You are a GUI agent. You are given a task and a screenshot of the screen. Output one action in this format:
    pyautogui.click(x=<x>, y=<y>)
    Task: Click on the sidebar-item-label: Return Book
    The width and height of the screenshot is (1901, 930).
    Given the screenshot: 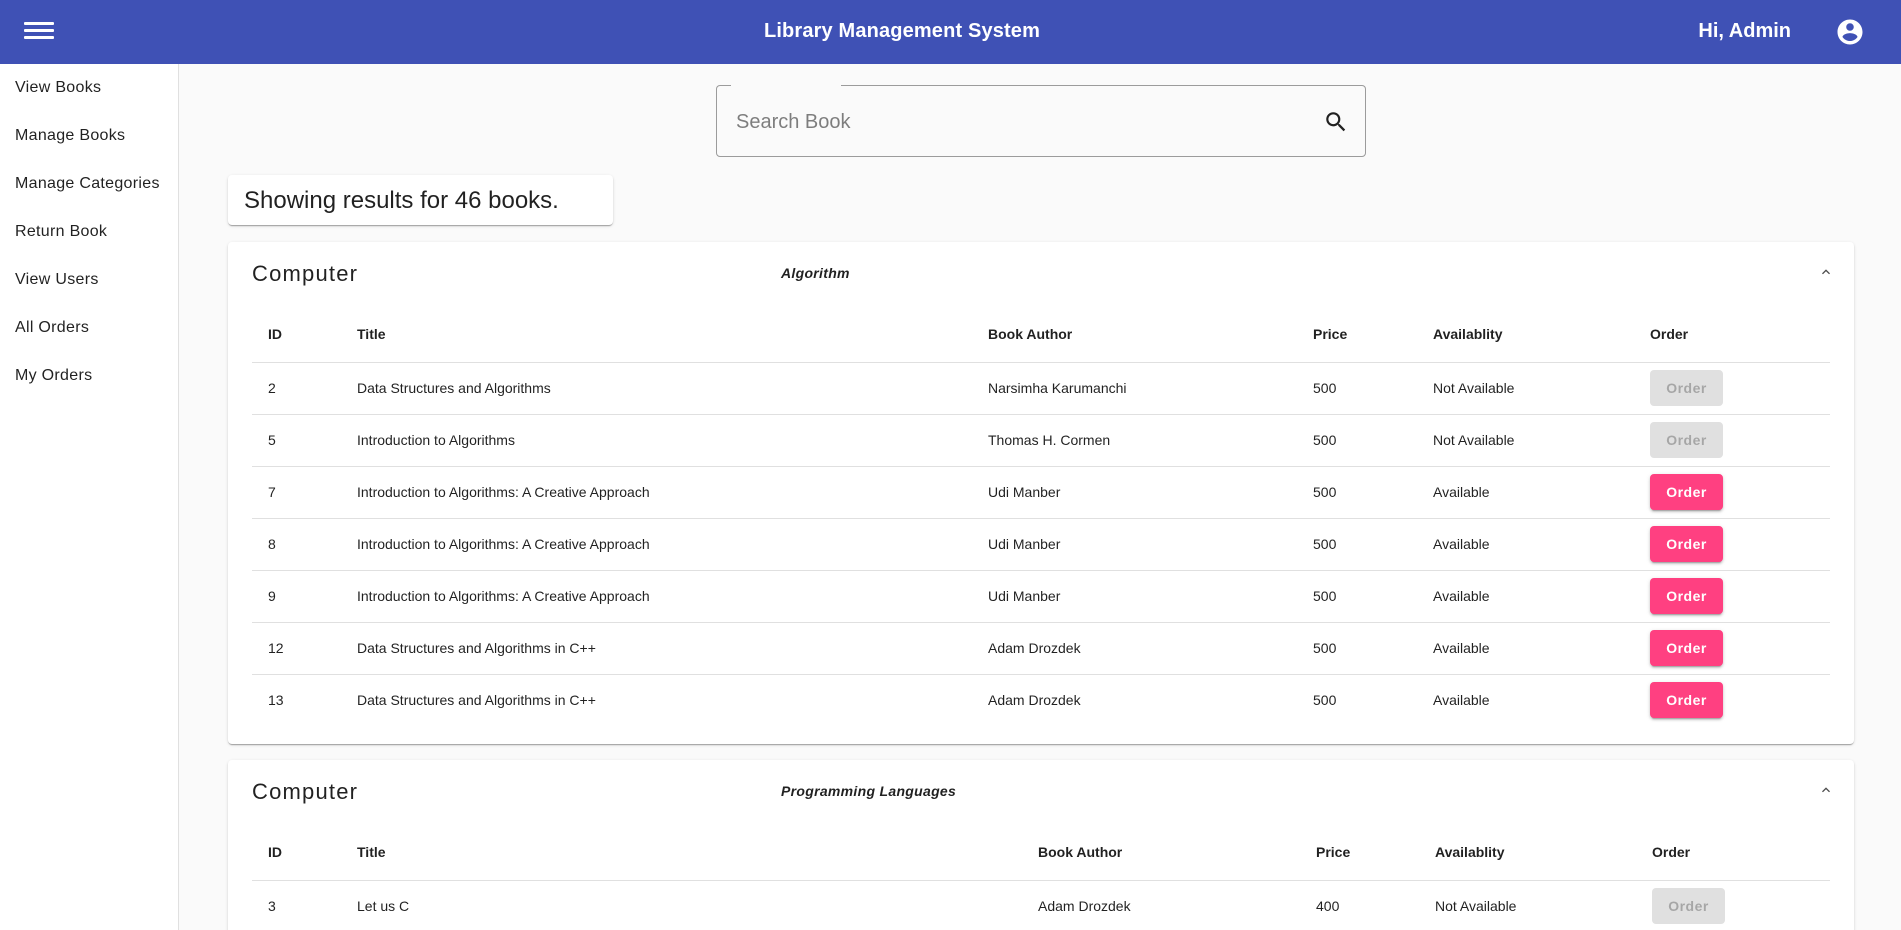 What is the action you would take?
    pyautogui.click(x=61, y=231)
    